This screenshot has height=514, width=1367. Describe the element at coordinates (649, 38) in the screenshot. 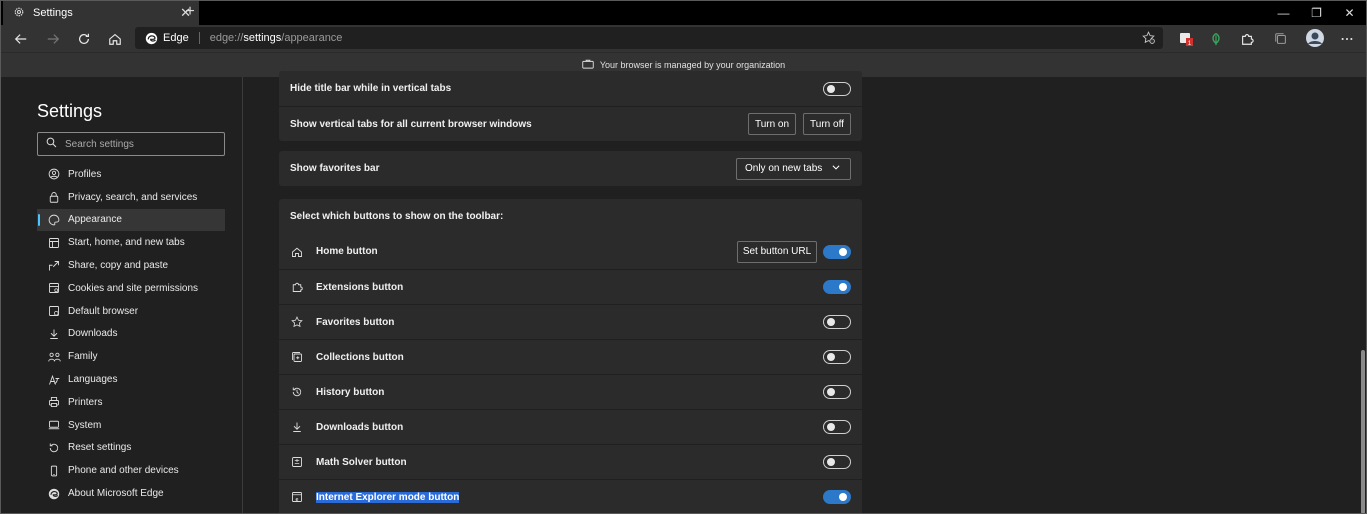

I see `address-bar: Edge edge://settings/appearance` at that location.